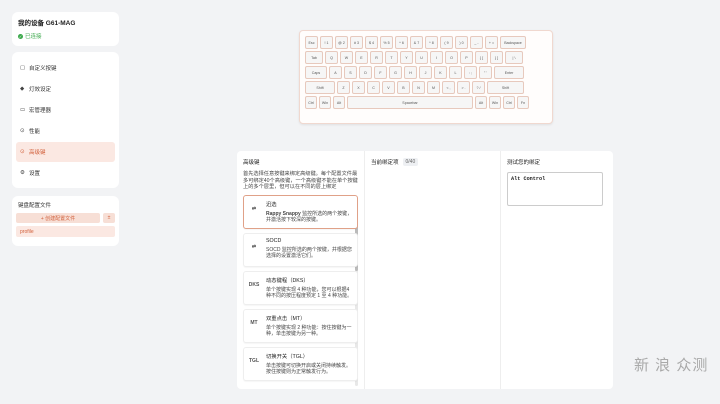 Image resolution: width=720 pixels, height=404 pixels. Describe the element at coordinates (350, 72) in the screenshot. I see `keyboard-key: S` at that location.